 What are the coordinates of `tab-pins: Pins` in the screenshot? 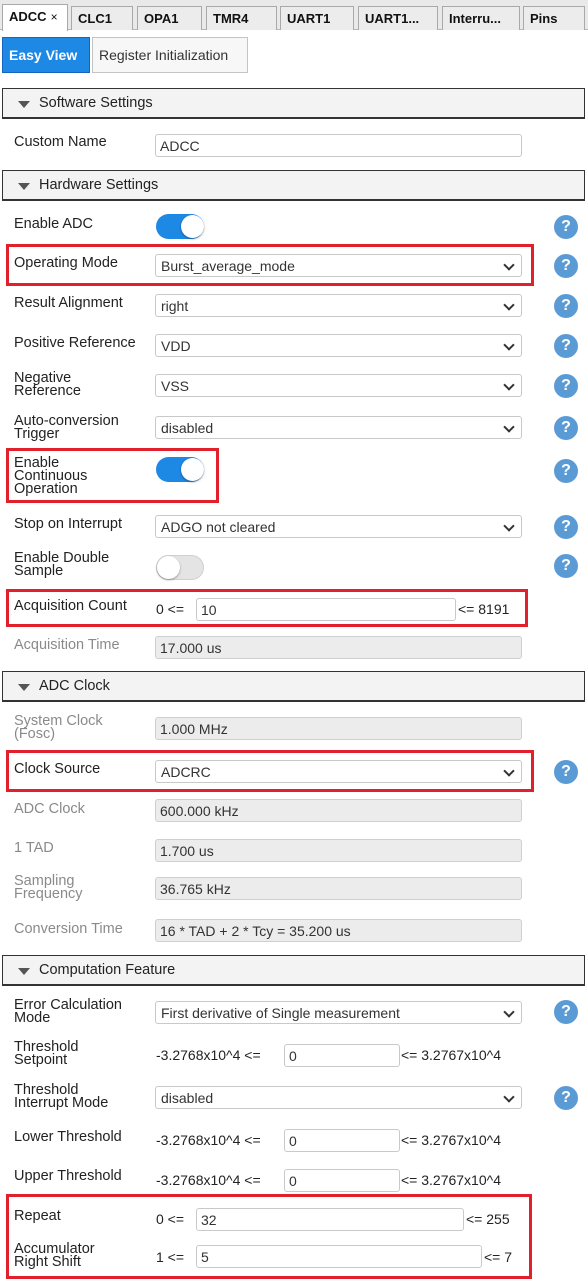 It's located at (554, 18).